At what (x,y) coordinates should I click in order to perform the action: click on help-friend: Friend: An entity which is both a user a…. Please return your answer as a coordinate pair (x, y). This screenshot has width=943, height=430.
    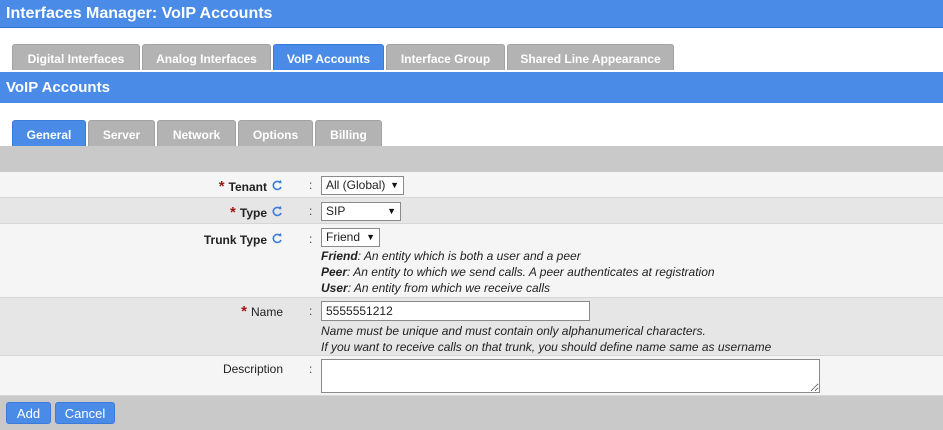
    Looking at the image, I should click on (518, 256).